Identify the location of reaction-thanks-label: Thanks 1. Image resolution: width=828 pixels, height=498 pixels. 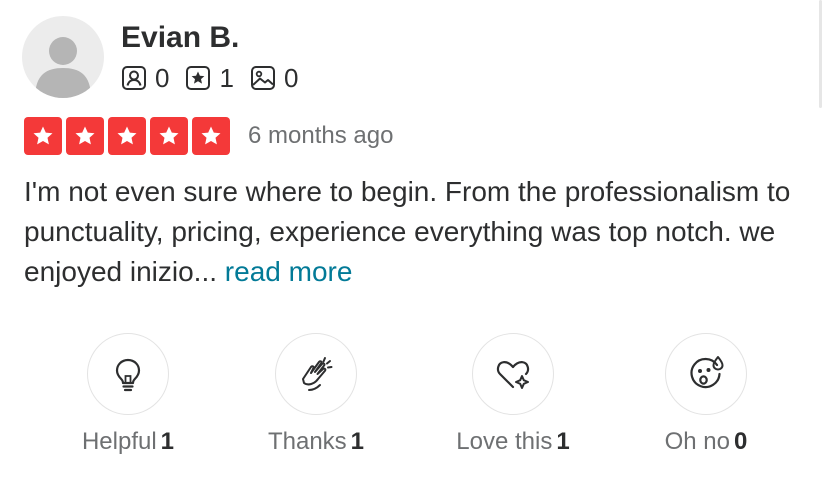
(316, 442).